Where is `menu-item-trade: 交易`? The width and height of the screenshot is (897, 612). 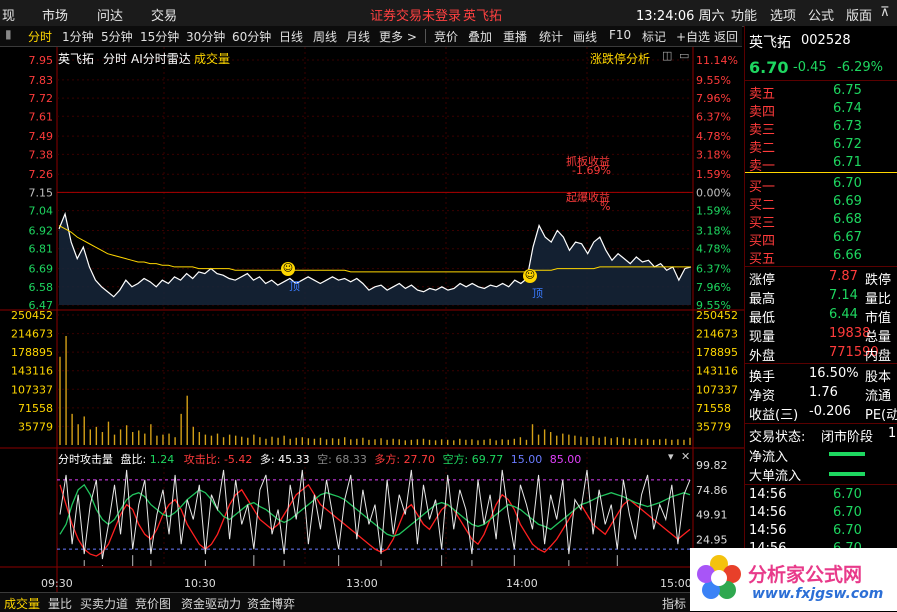 menu-item-trade: 交易 is located at coordinates (164, 14).